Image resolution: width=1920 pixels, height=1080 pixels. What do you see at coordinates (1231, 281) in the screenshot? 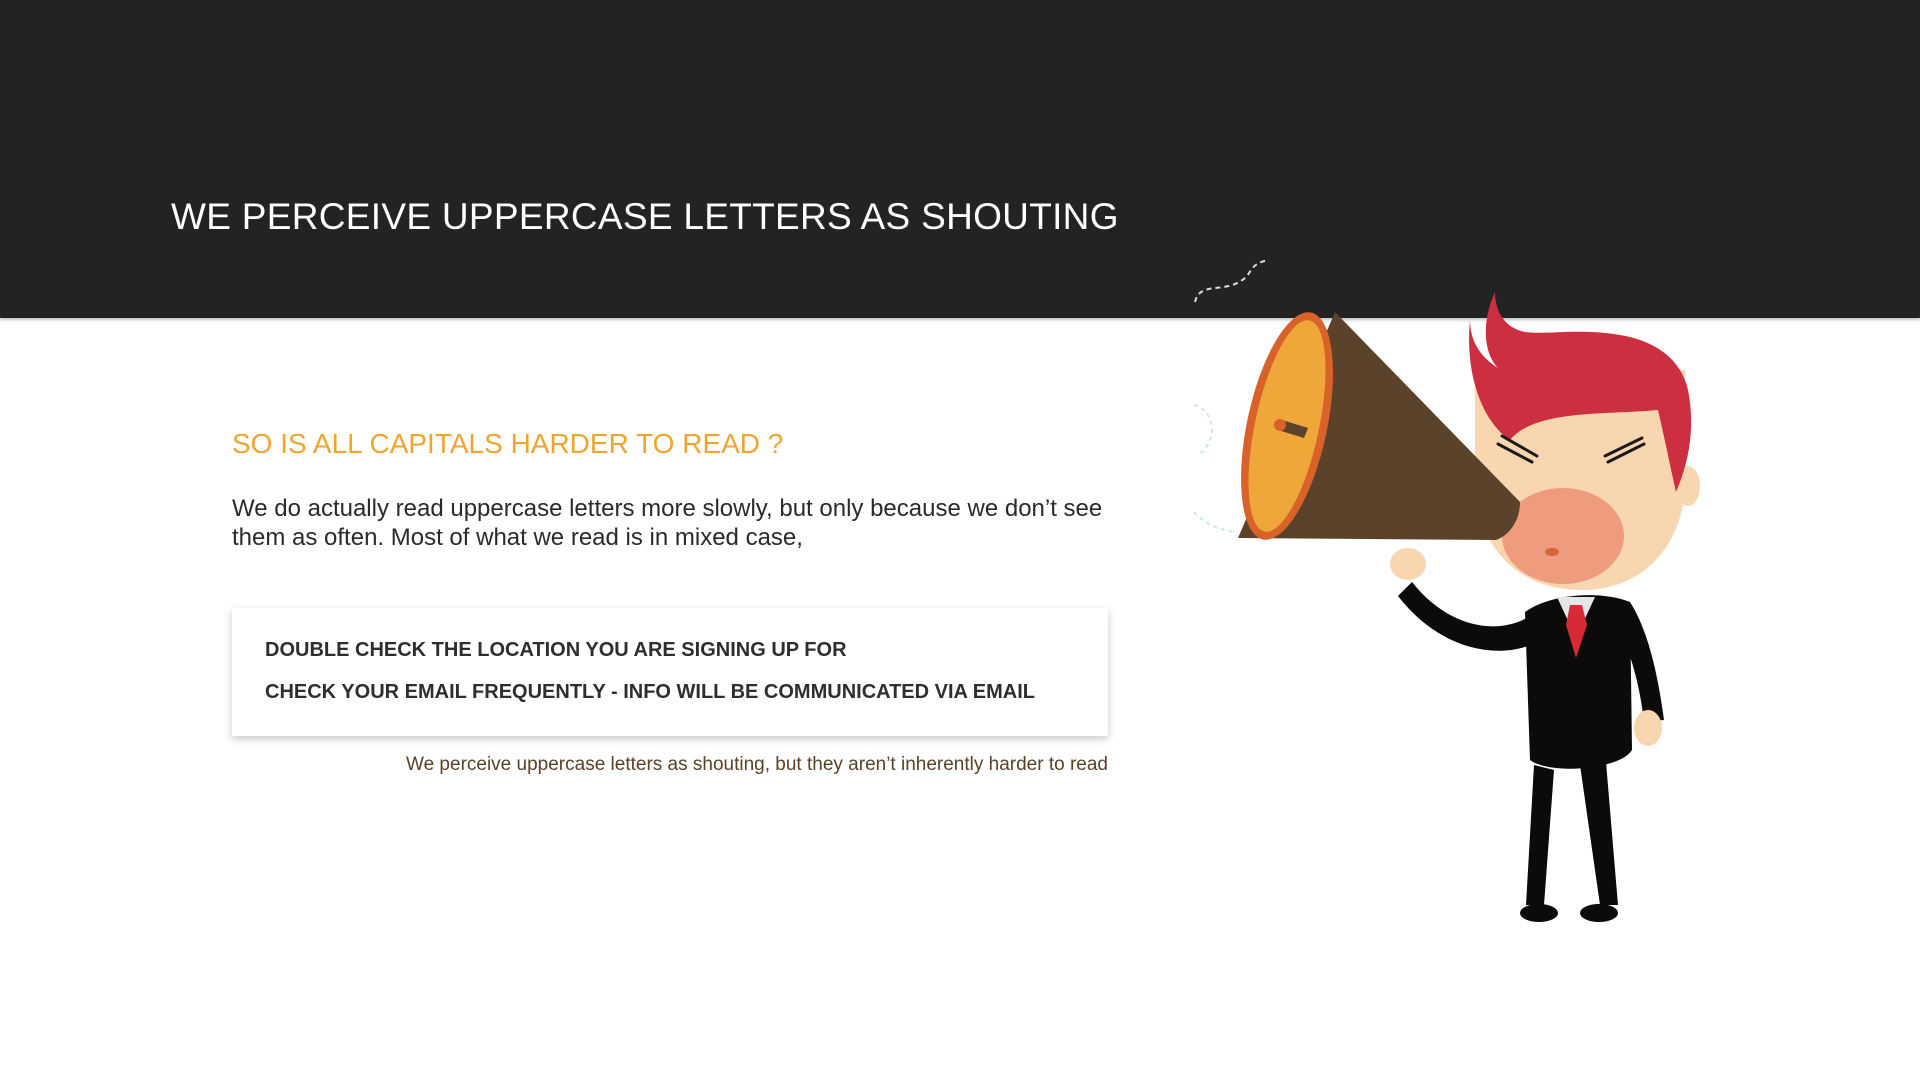
I see `sound-lines-icon` at bounding box center [1231, 281].